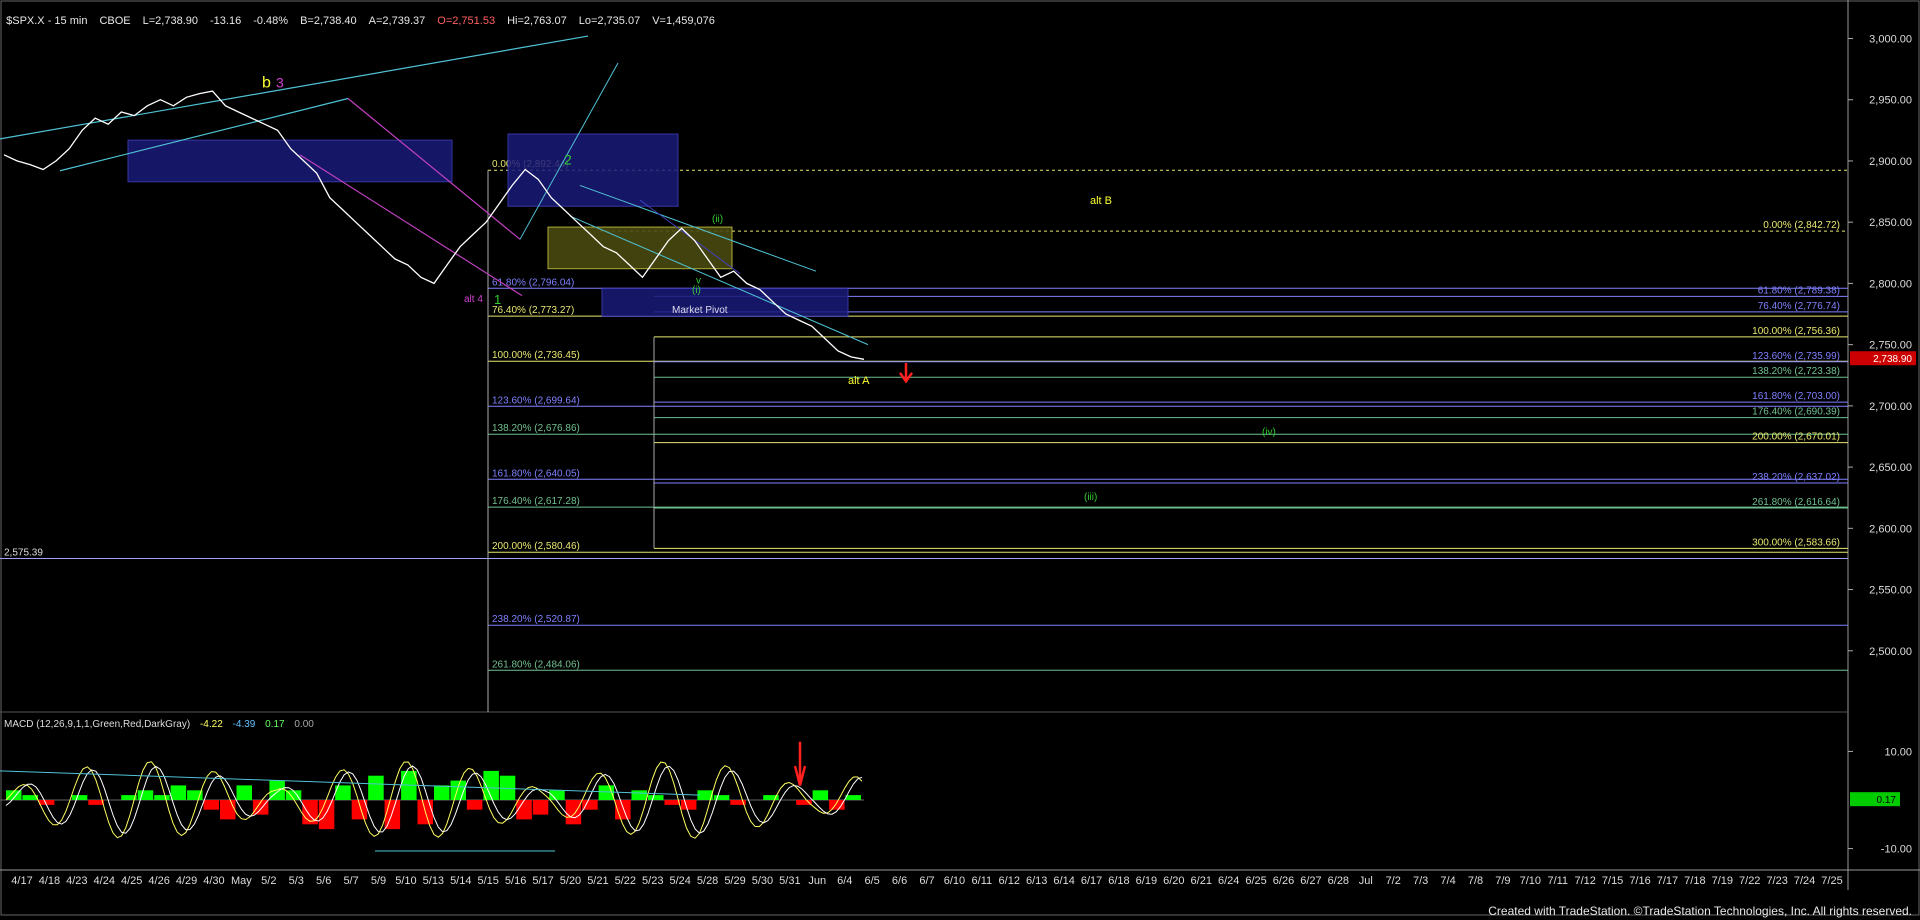 The height and width of the screenshot is (920, 1920). Describe the element at coordinates (536, 501) in the screenshot. I see `fib-level-label: 176.40% (2,617.28)` at that location.